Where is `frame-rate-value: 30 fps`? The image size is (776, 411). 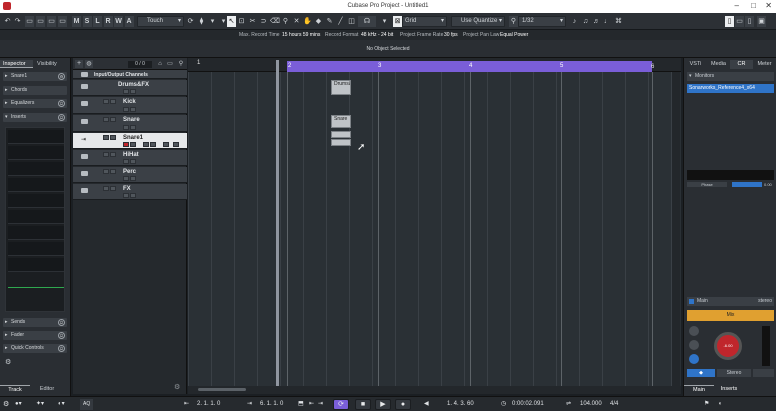 frame-rate-value: 30 fps is located at coordinates (451, 35).